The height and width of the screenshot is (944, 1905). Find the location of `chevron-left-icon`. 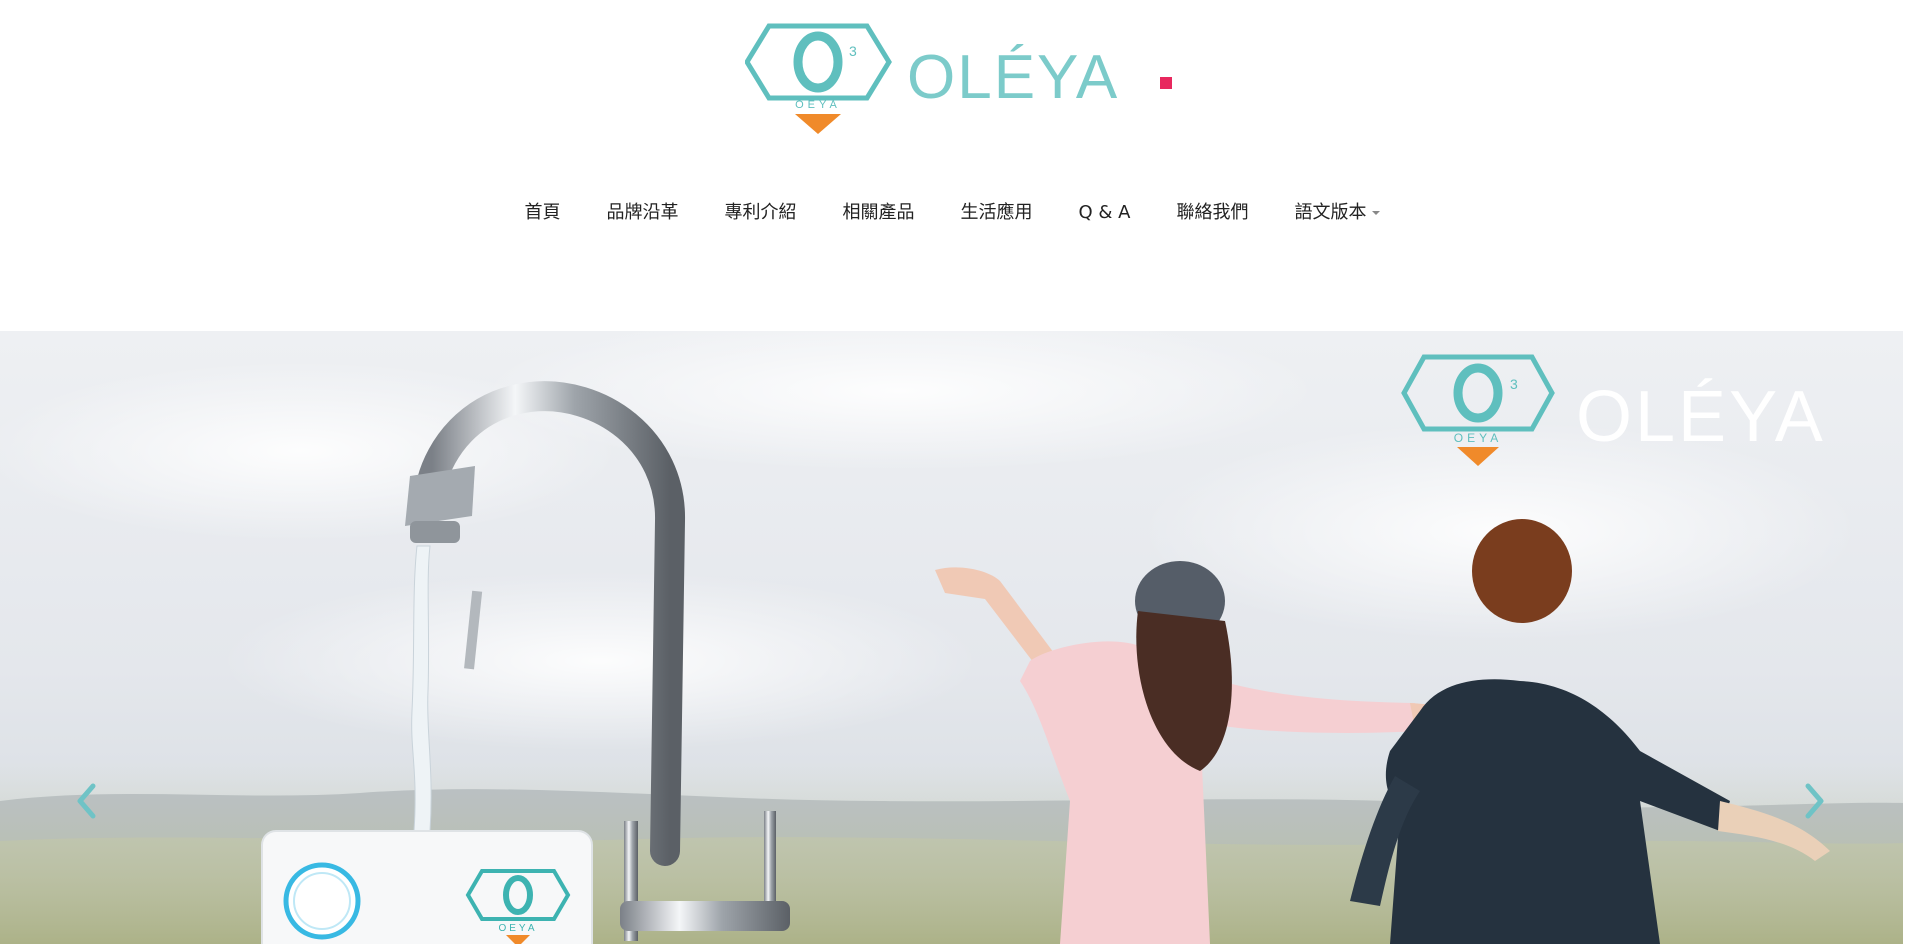

chevron-left-icon is located at coordinates (86, 801).